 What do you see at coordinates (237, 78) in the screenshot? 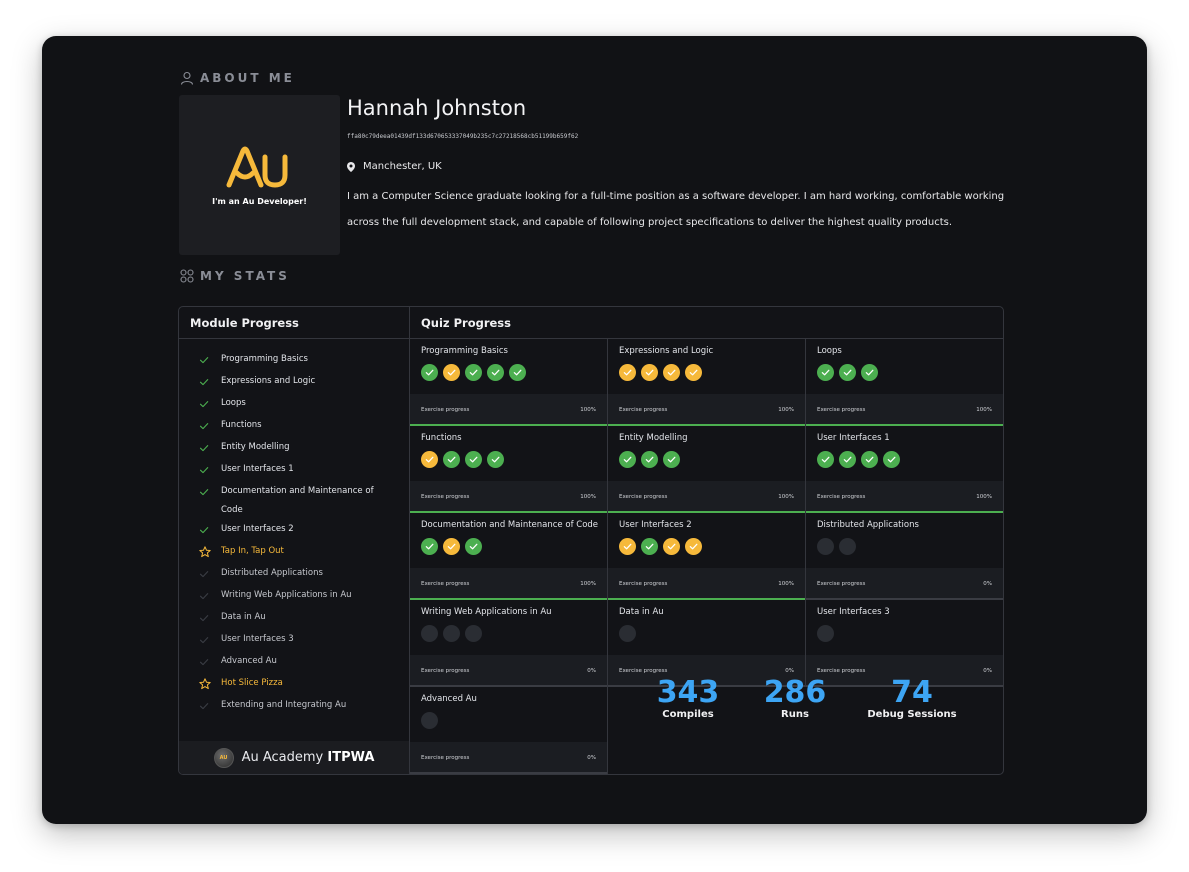
I see `about-me-heading: ABOUT ME` at bounding box center [237, 78].